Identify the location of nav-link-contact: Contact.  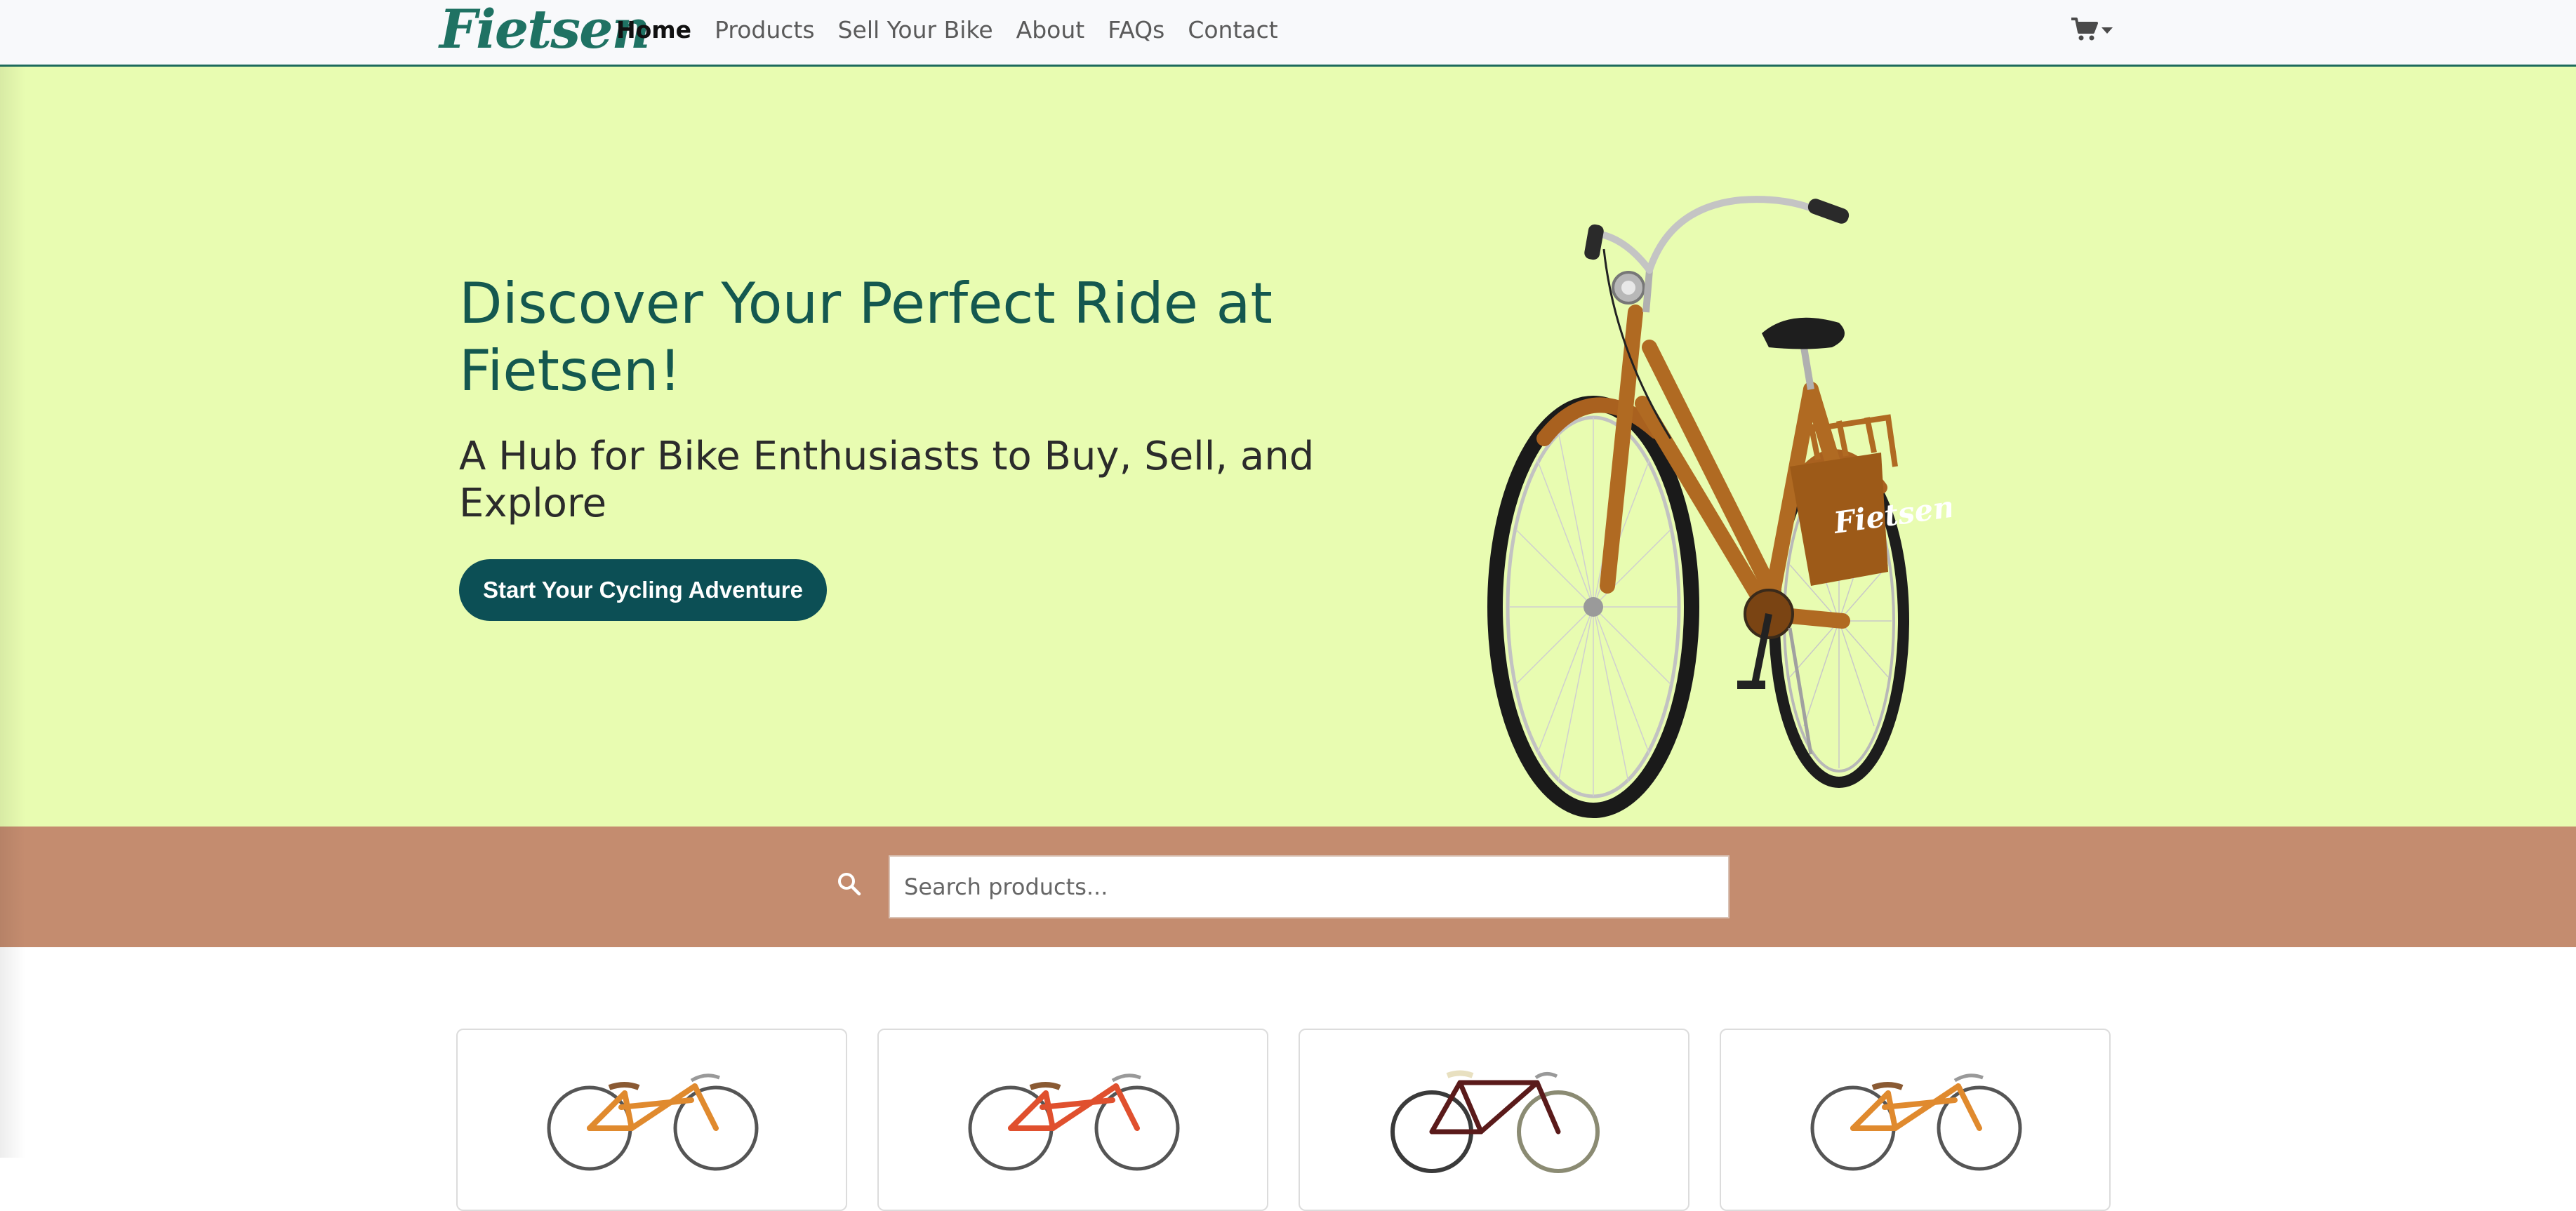
(1233, 30).